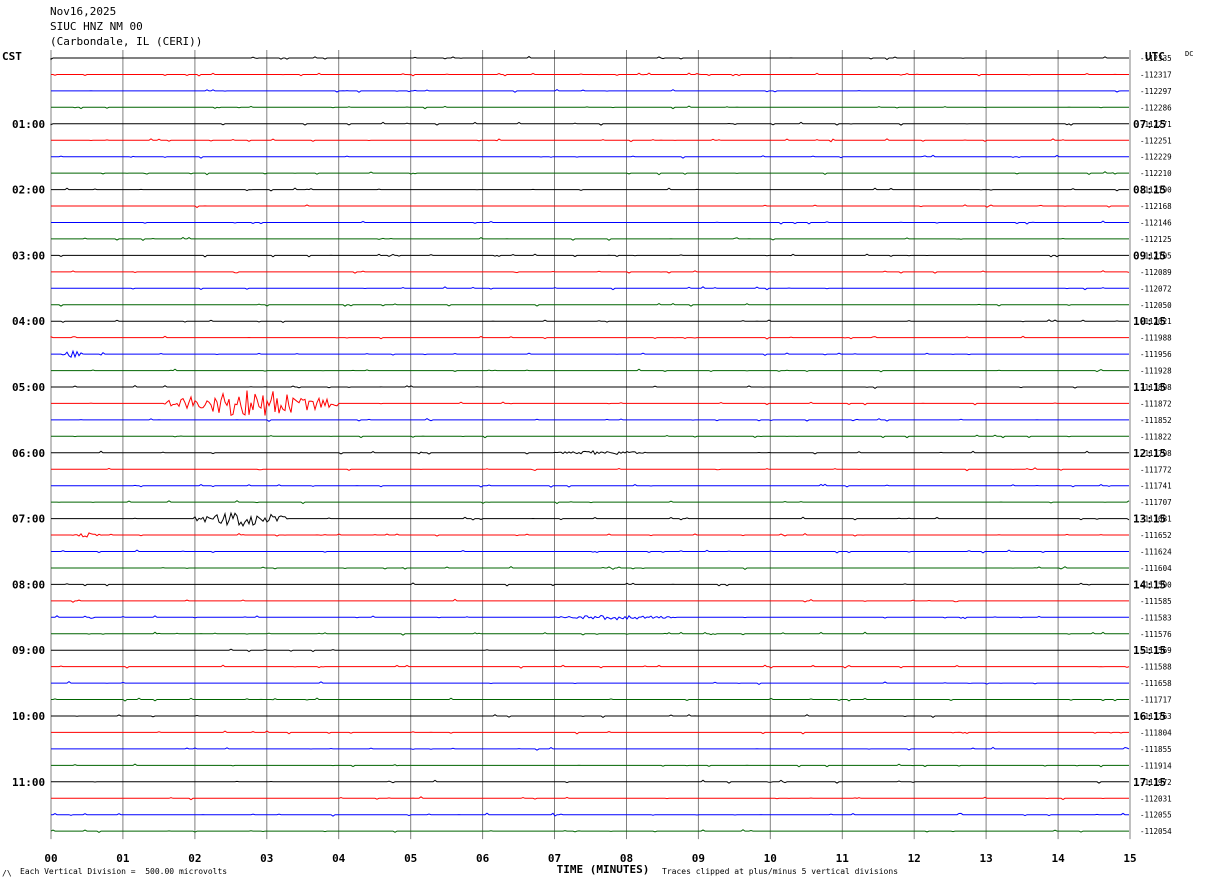  I want to click on dc-offset-label: -111956, so click(1156, 354).